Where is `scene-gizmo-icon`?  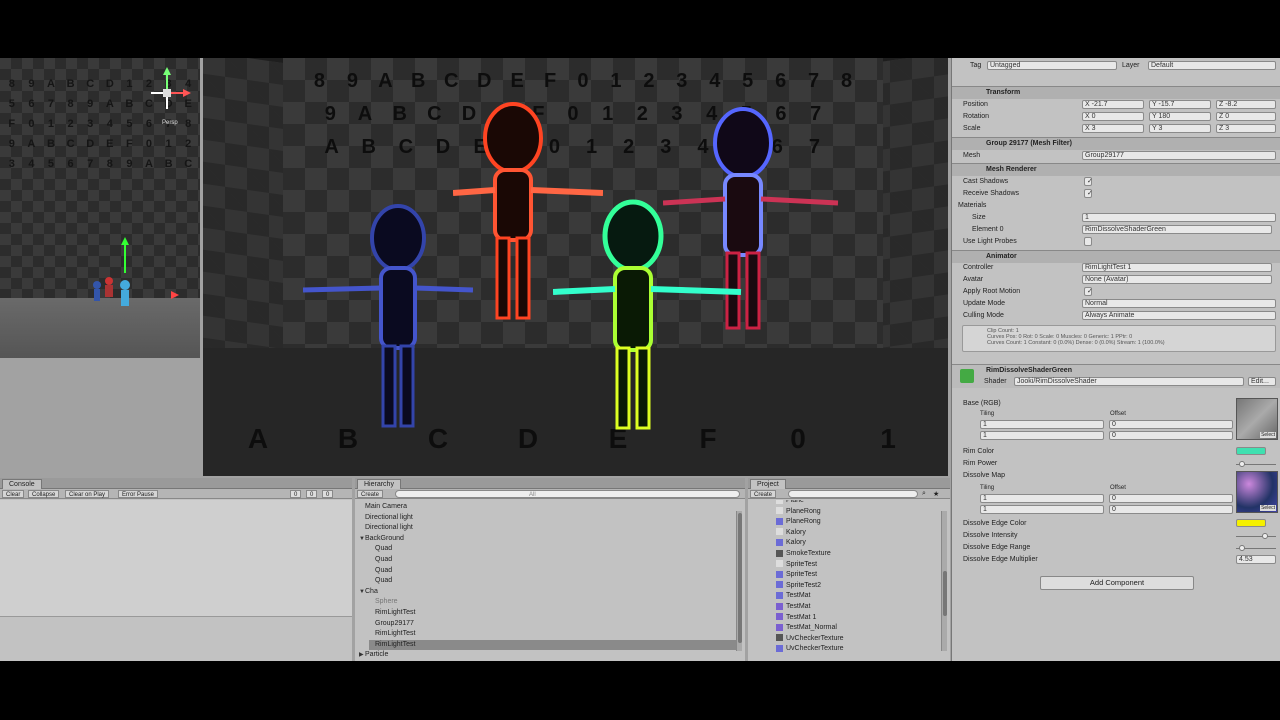
scene-gizmo-icon is located at coordinates (170, 93).